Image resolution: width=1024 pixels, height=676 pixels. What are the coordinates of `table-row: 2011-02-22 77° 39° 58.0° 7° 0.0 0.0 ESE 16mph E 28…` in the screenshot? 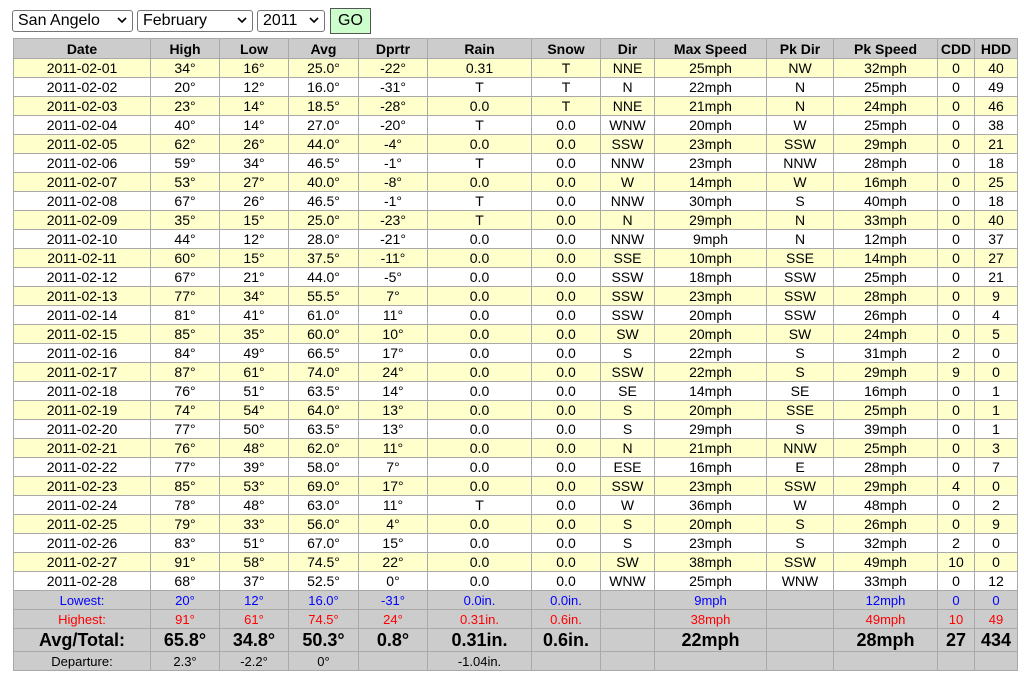 It's located at (515, 467).